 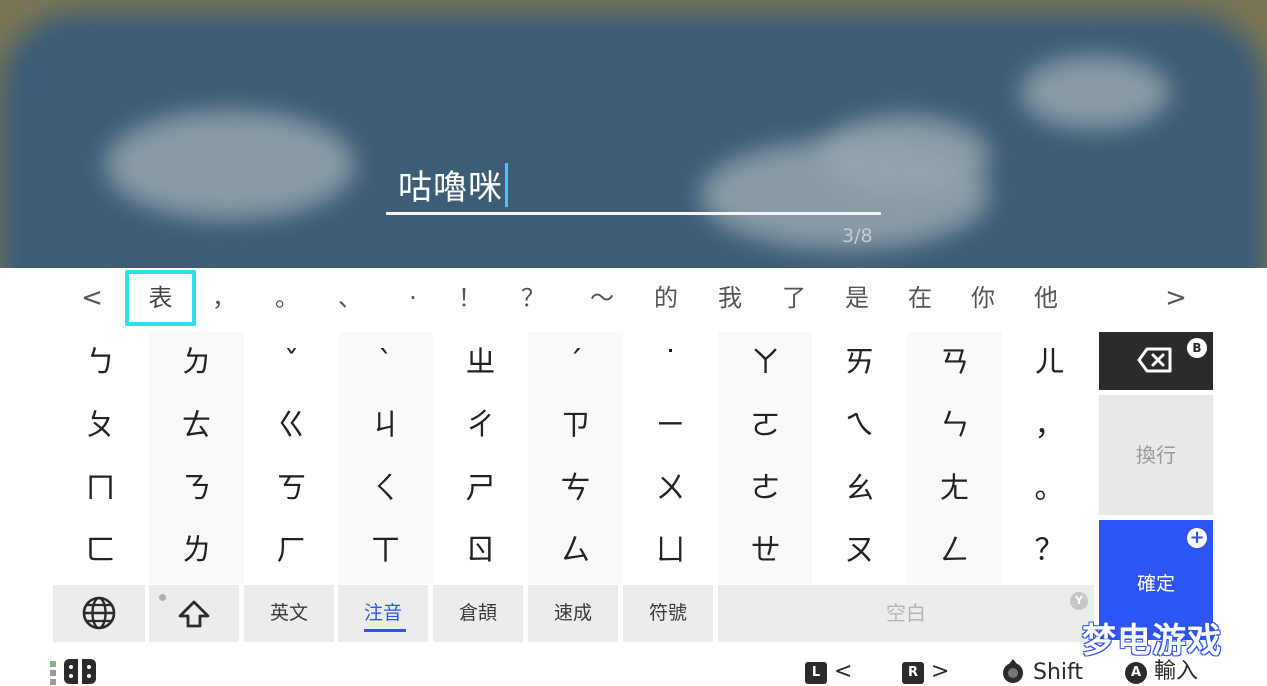 I want to click on zhuyin-key: ㄏ, so click(x=291, y=552).